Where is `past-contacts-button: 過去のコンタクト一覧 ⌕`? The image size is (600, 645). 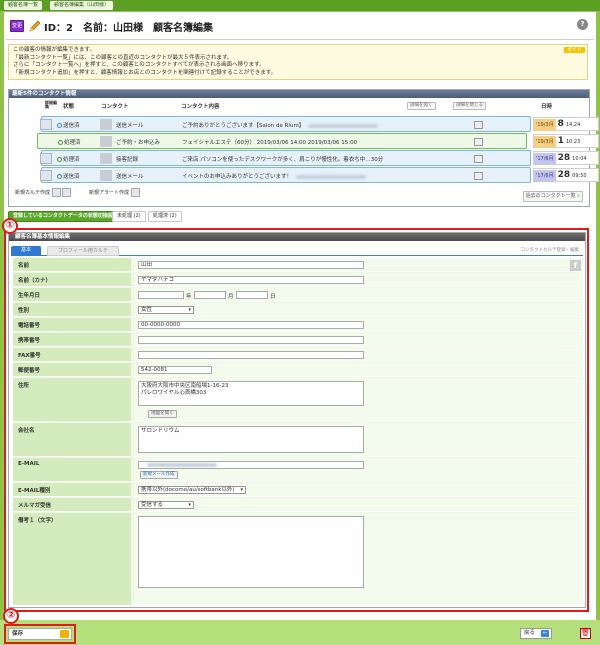 past-contacts-button: 過去のコンタクト一覧 ⌕ is located at coordinates (552, 196).